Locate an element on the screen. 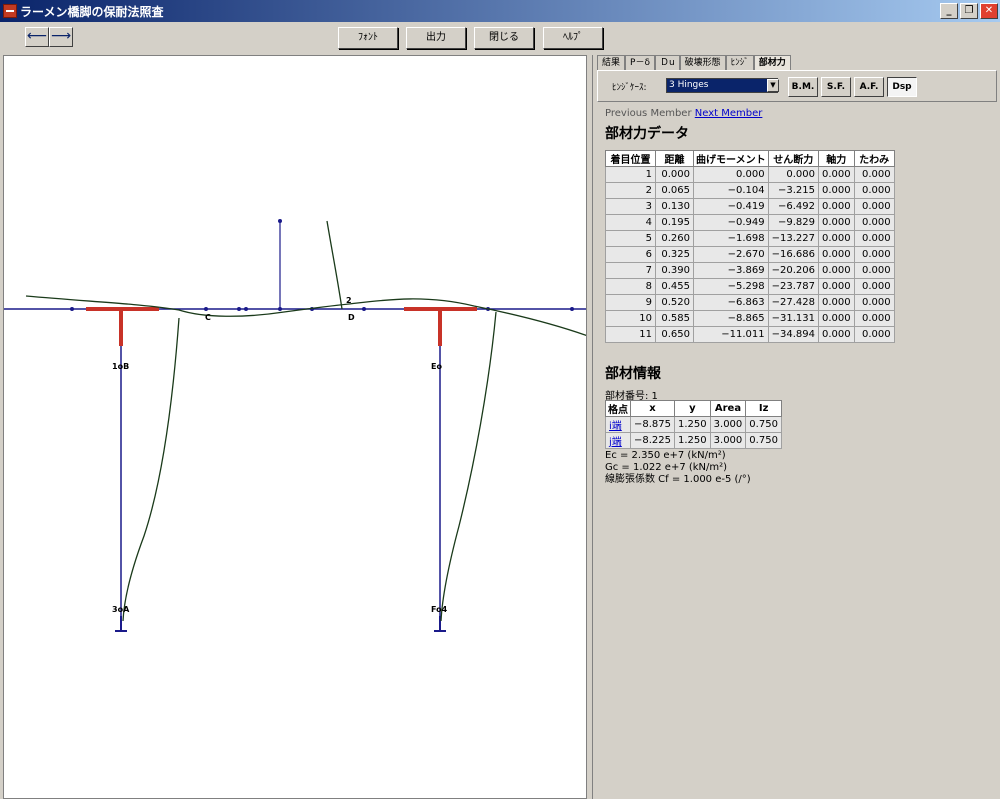 The width and height of the screenshot is (1000, 799). hinge-case-label: ﾋﾝｼﾞｹｰｽ: is located at coordinates (629, 88).